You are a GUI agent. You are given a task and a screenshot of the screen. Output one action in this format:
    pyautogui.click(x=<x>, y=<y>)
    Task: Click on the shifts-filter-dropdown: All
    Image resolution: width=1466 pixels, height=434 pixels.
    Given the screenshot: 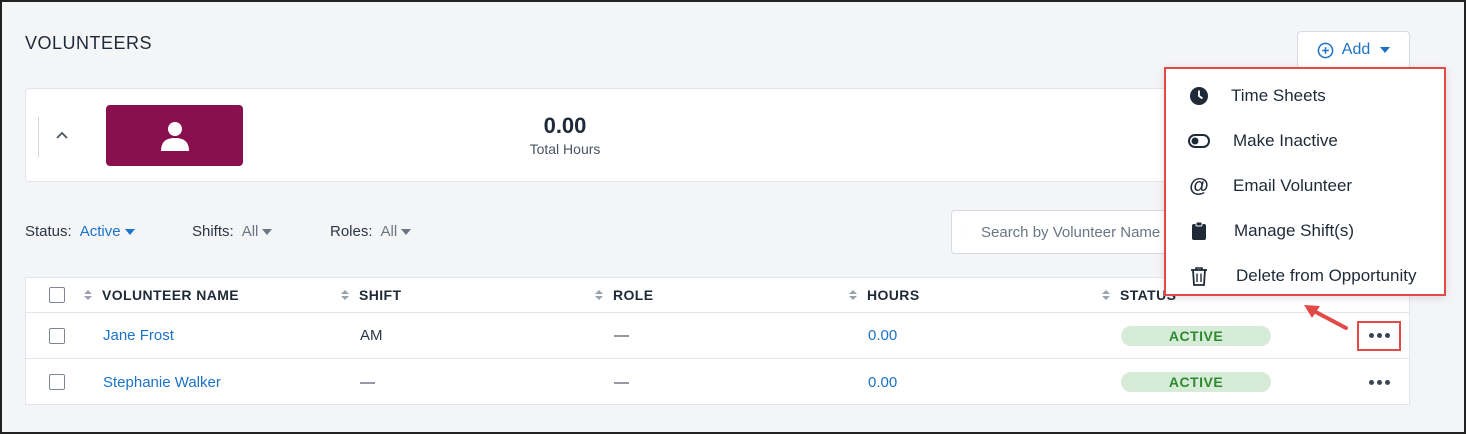 What is the action you would take?
    pyautogui.click(x=257, y=231)
    